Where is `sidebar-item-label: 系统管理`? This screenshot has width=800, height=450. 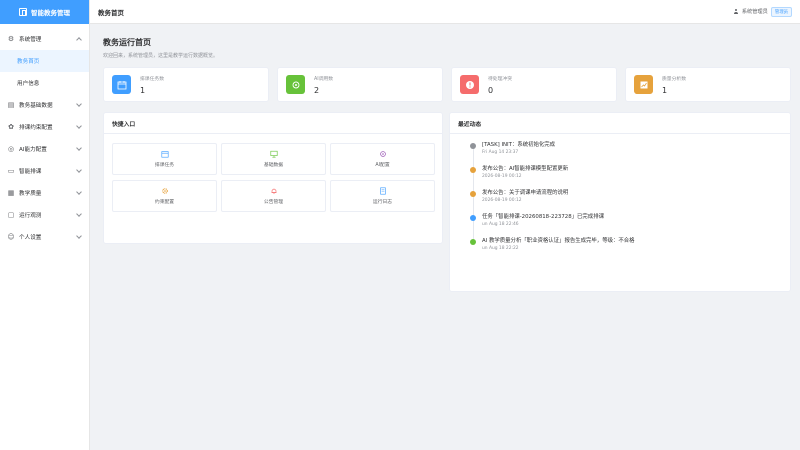 sidebar-item-label: 系统管理 is located at coordinates (30, 40).